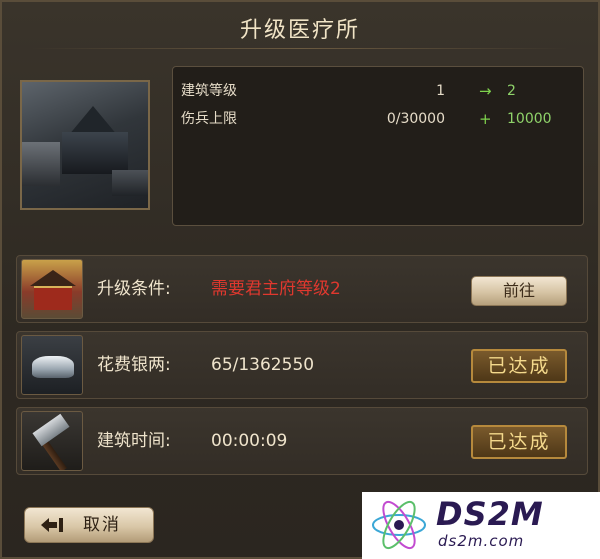 This screenshot has height=559, width=600. I want to click on building-wall, so click(41, 164).